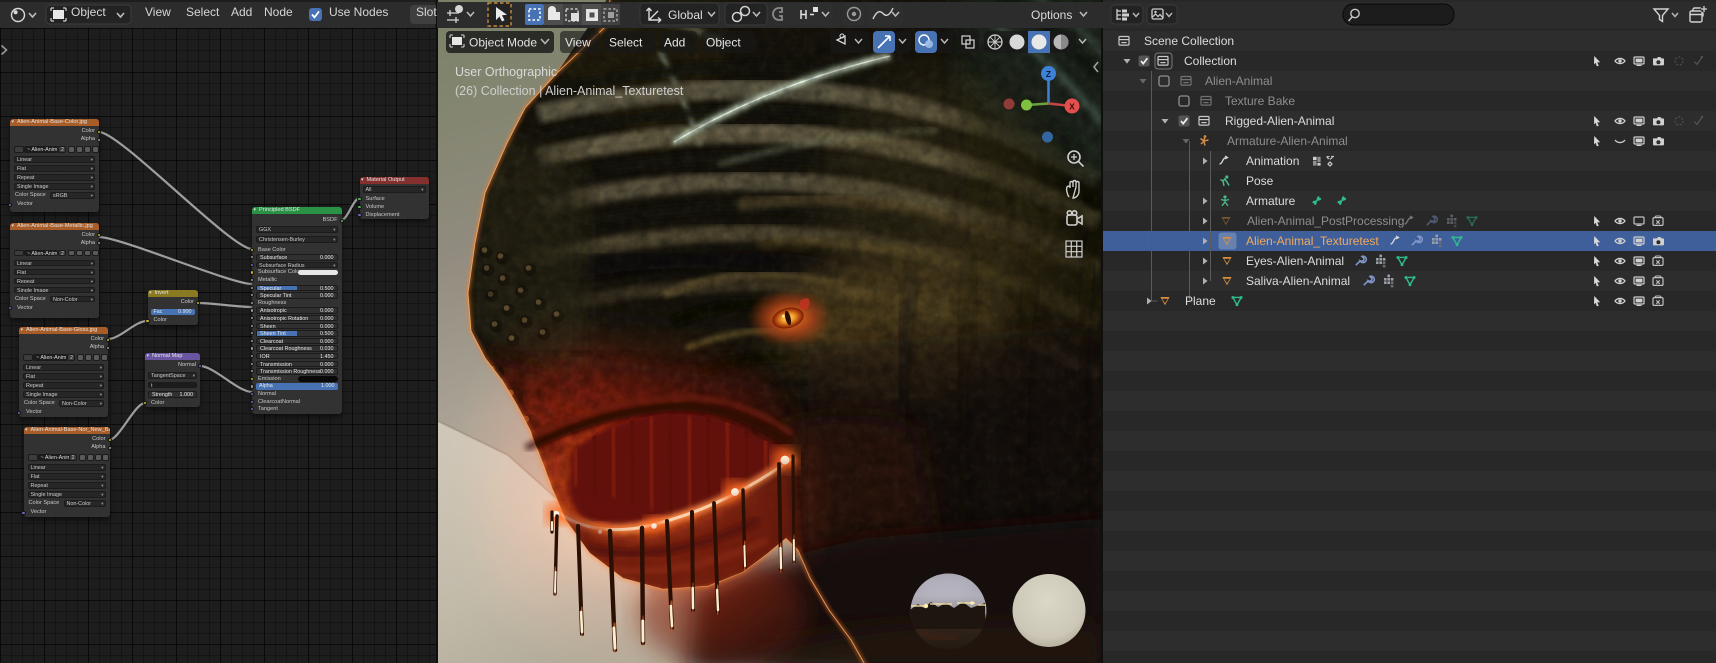 This screenshot has height=663, width=1716. Describe the element at coordinates (578, 43) in the screenshot. I see `svg-text: View` at that location.